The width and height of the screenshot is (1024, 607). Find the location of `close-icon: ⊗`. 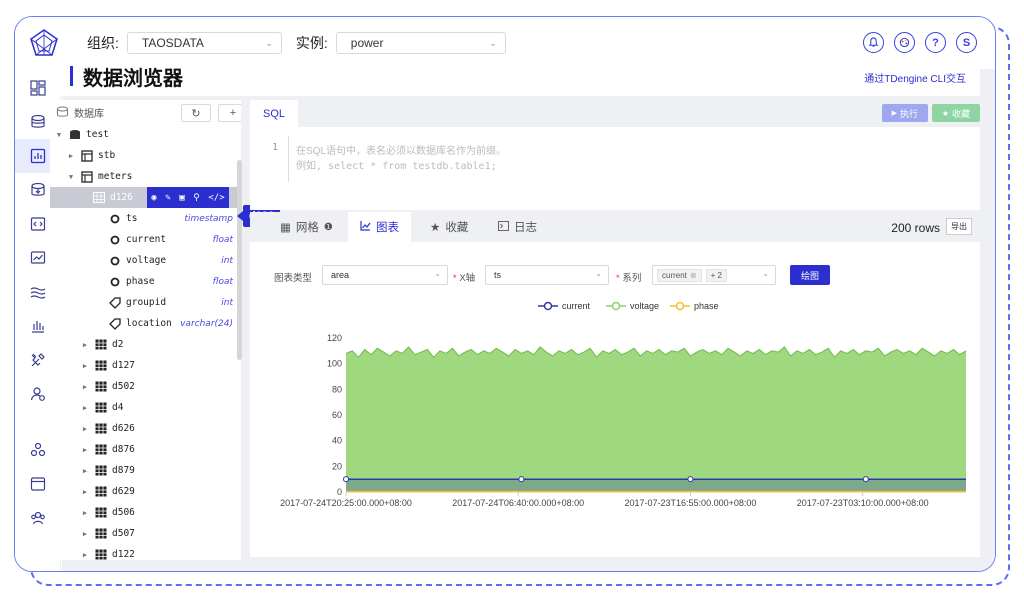

close-icon: ⊗ is located at coordinates (693, 275).